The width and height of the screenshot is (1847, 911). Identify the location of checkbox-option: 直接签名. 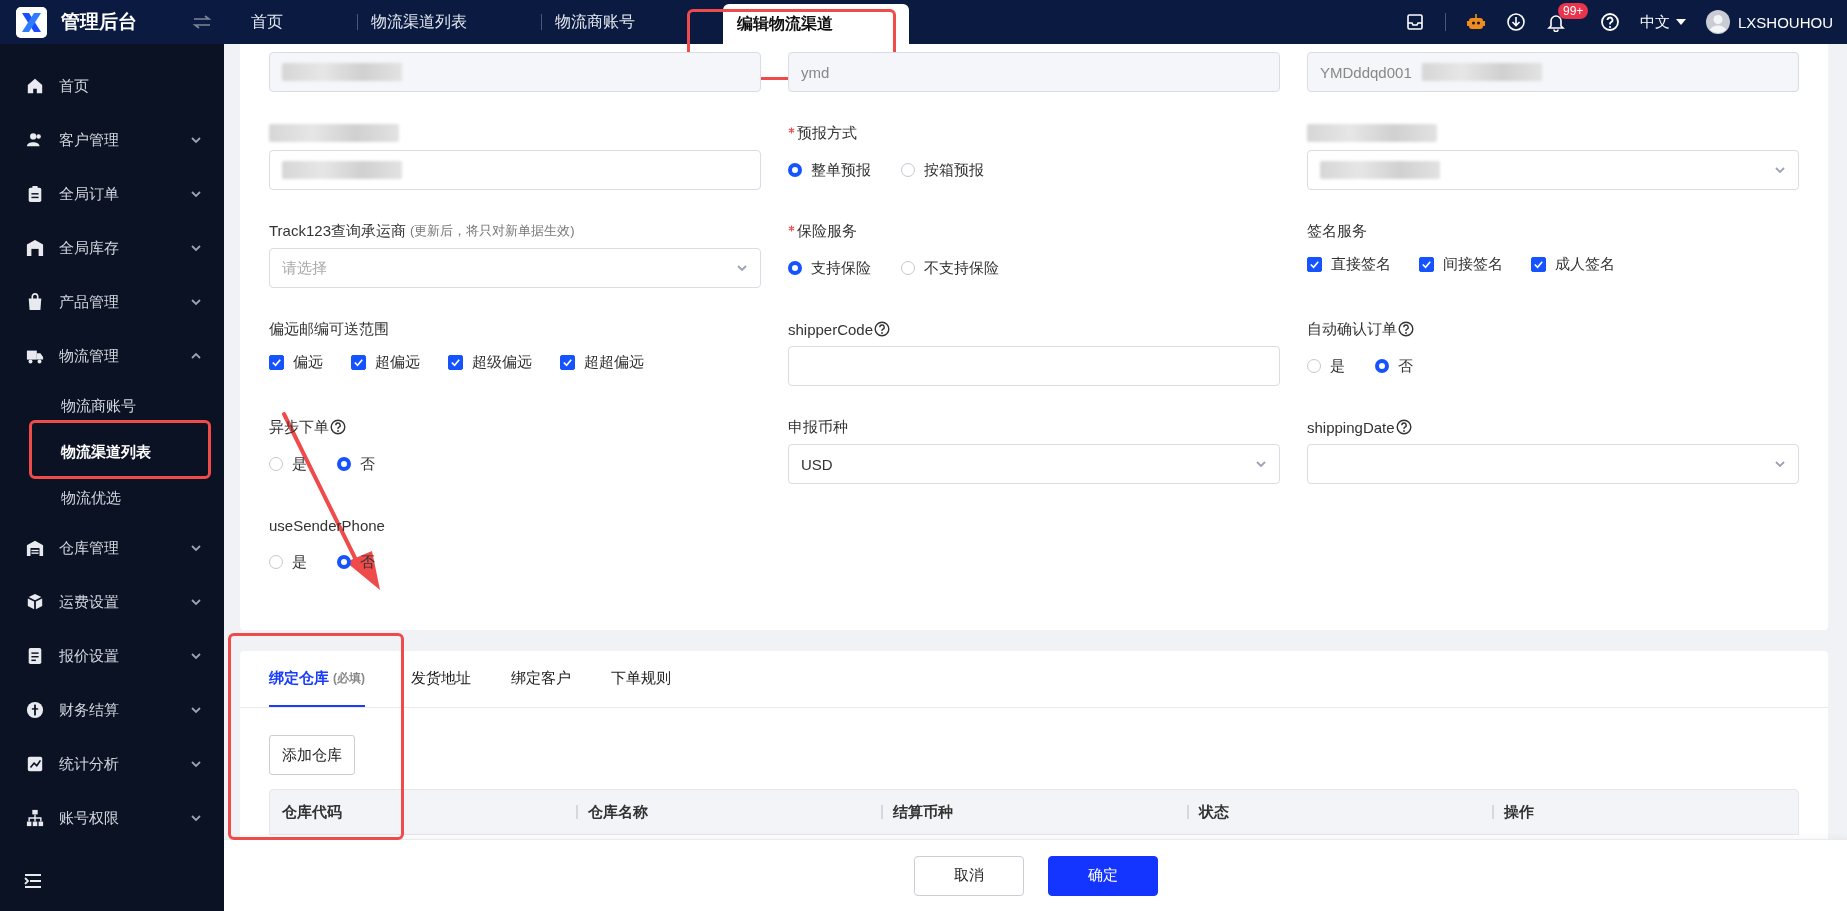
(1349, 264).